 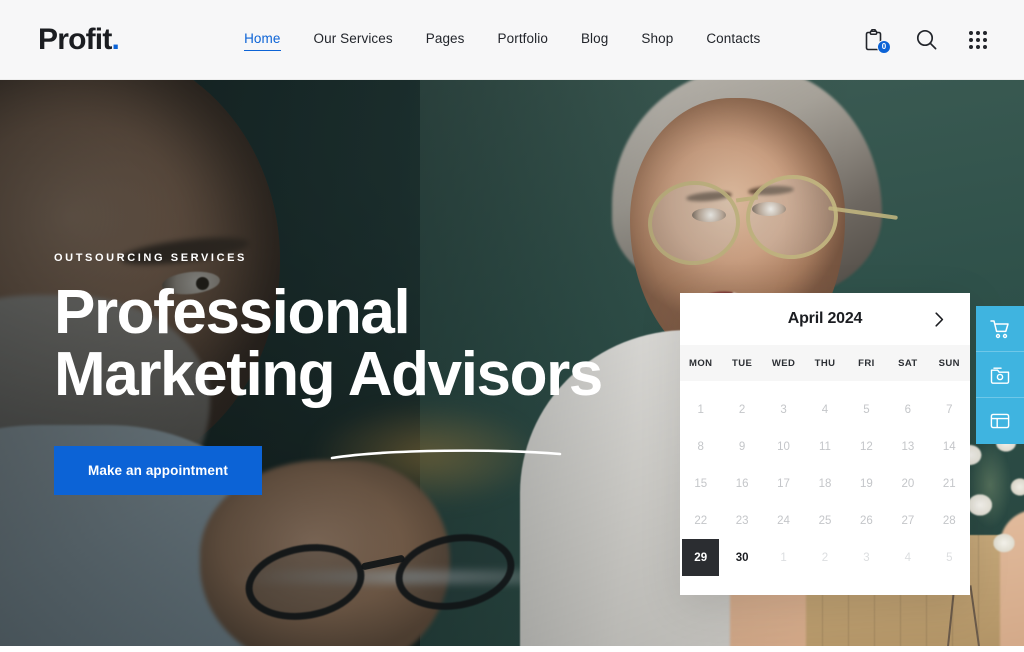 I want to click on calendar-day-cell: 10, so click(x=783, y=446).